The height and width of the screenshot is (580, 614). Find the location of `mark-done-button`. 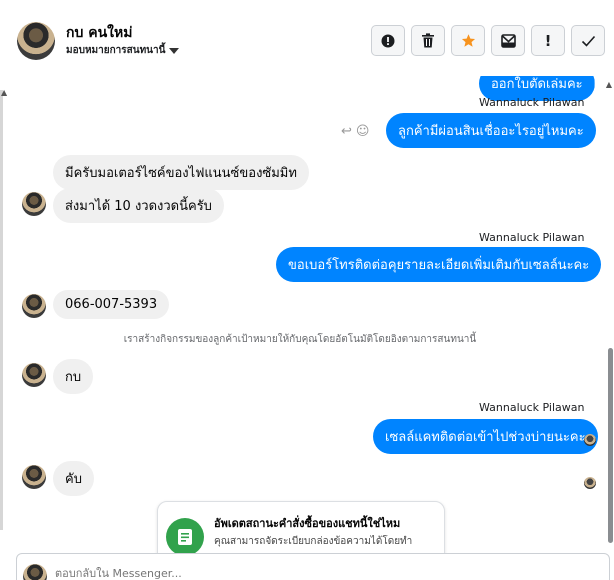

mark-done-button is located at coordinates (588, 40).